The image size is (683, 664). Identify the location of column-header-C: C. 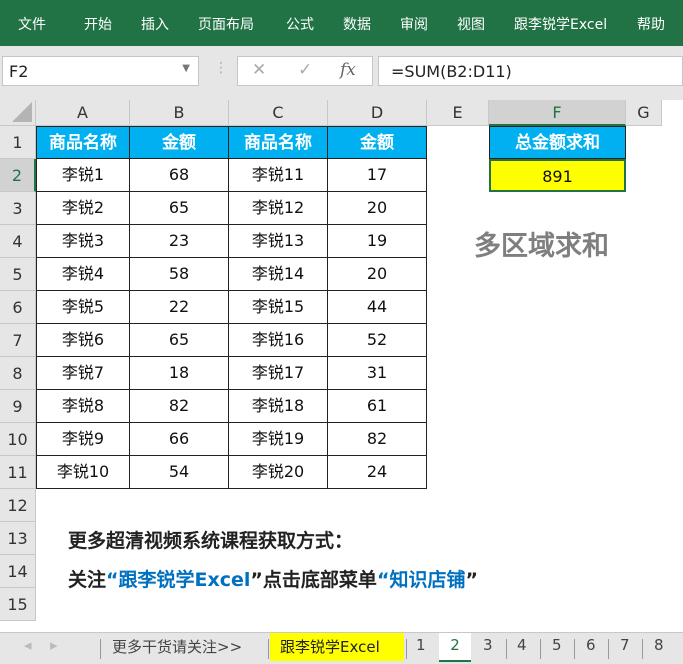
(278, 113).